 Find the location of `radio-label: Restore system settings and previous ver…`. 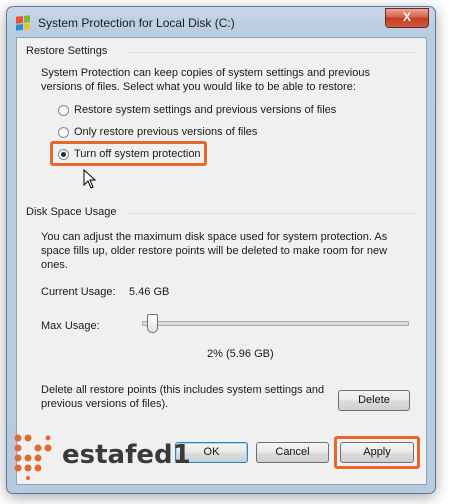

radio-label: Restore system settings and previous ver… is located at coordinates (205, 110).